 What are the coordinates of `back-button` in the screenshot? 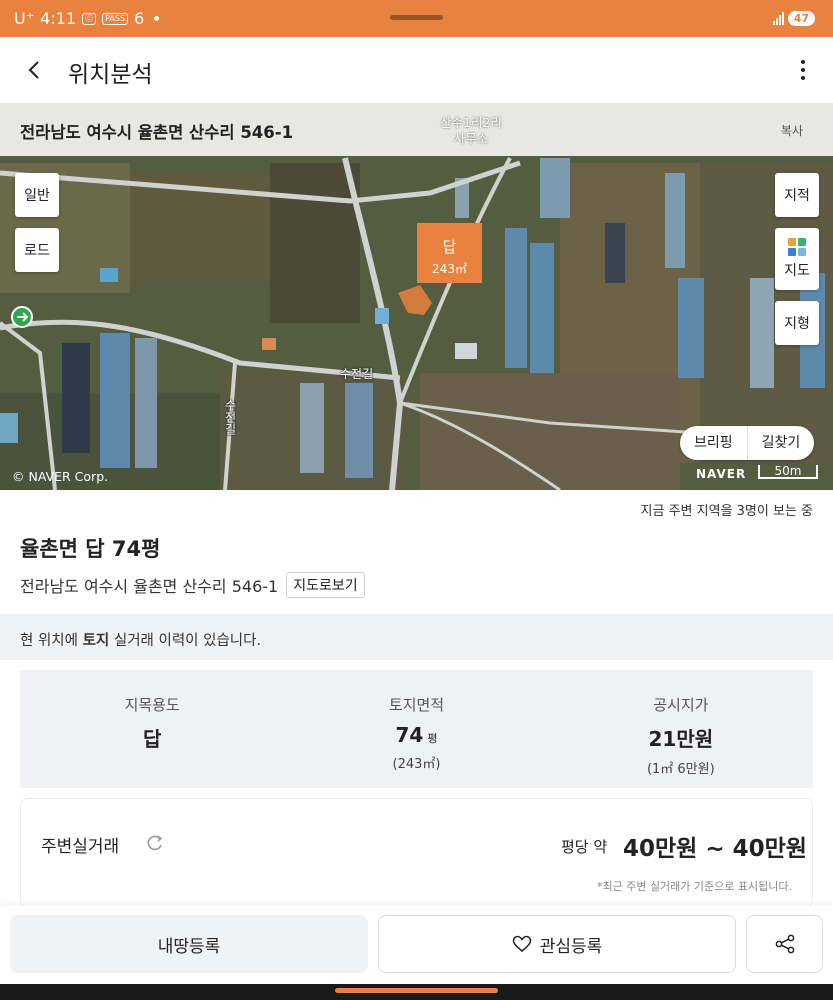 It's located at (34, 70).